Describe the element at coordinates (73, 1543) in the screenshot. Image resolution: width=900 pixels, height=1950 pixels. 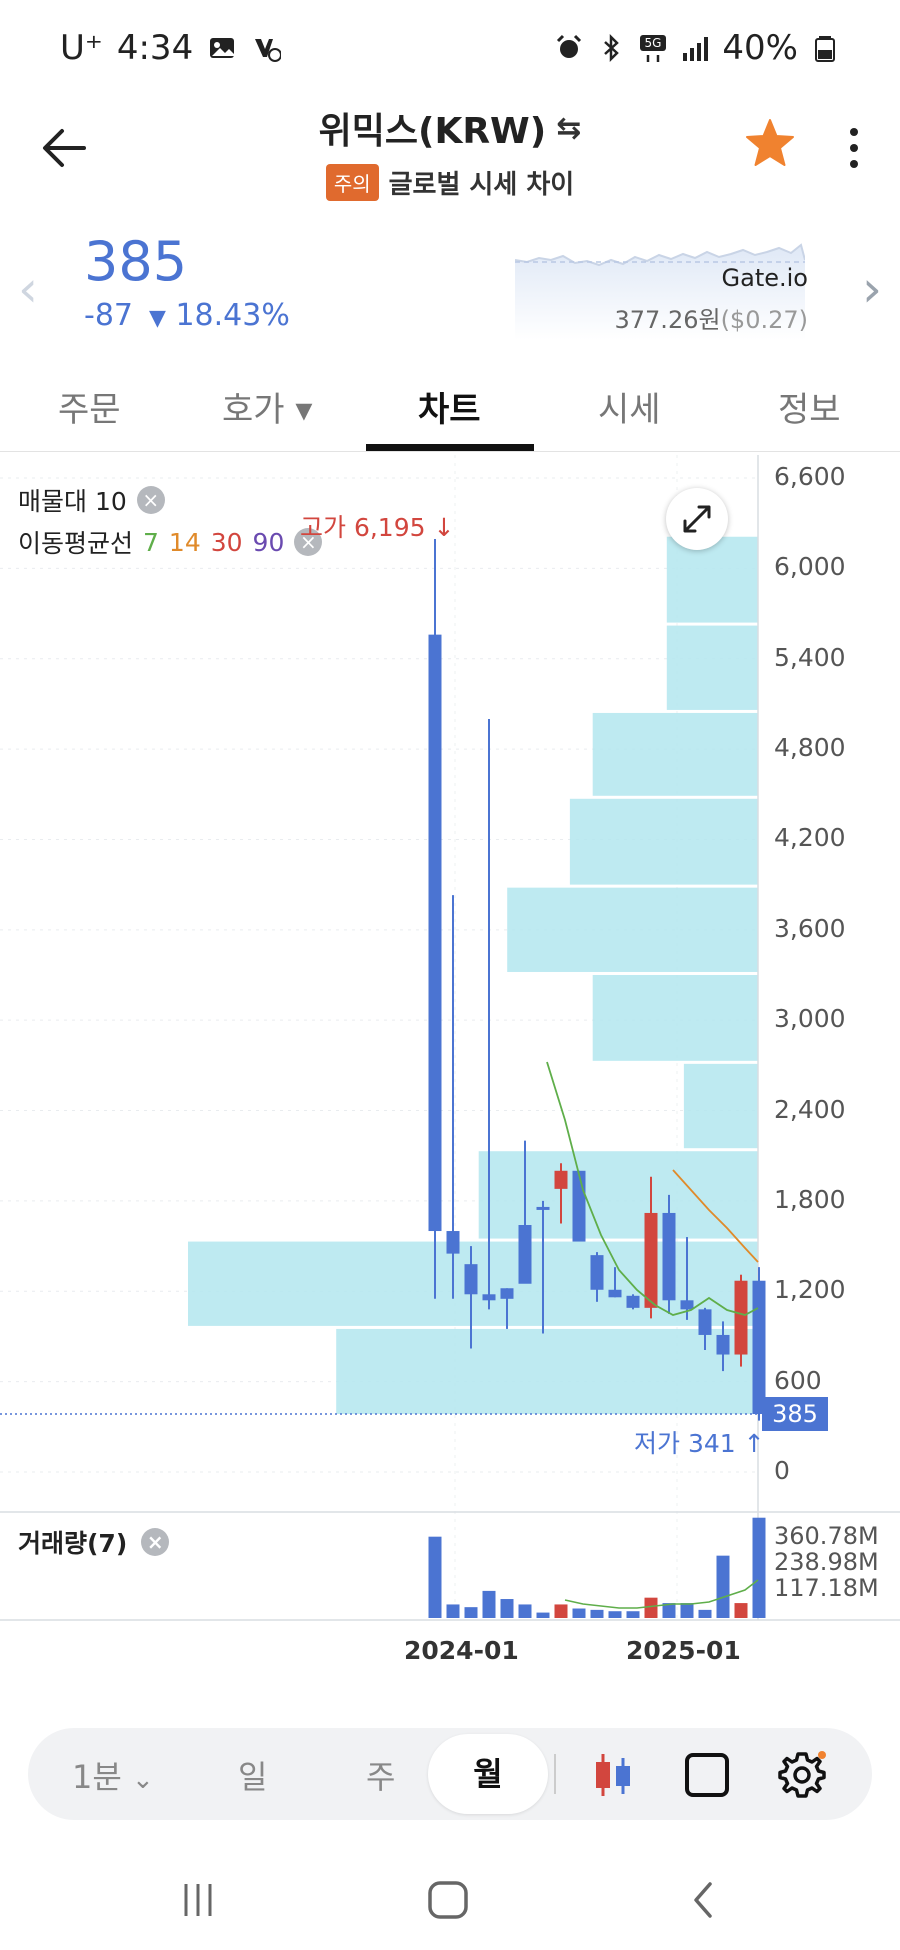
I see `volume-label: 거래량(7)` at that location.